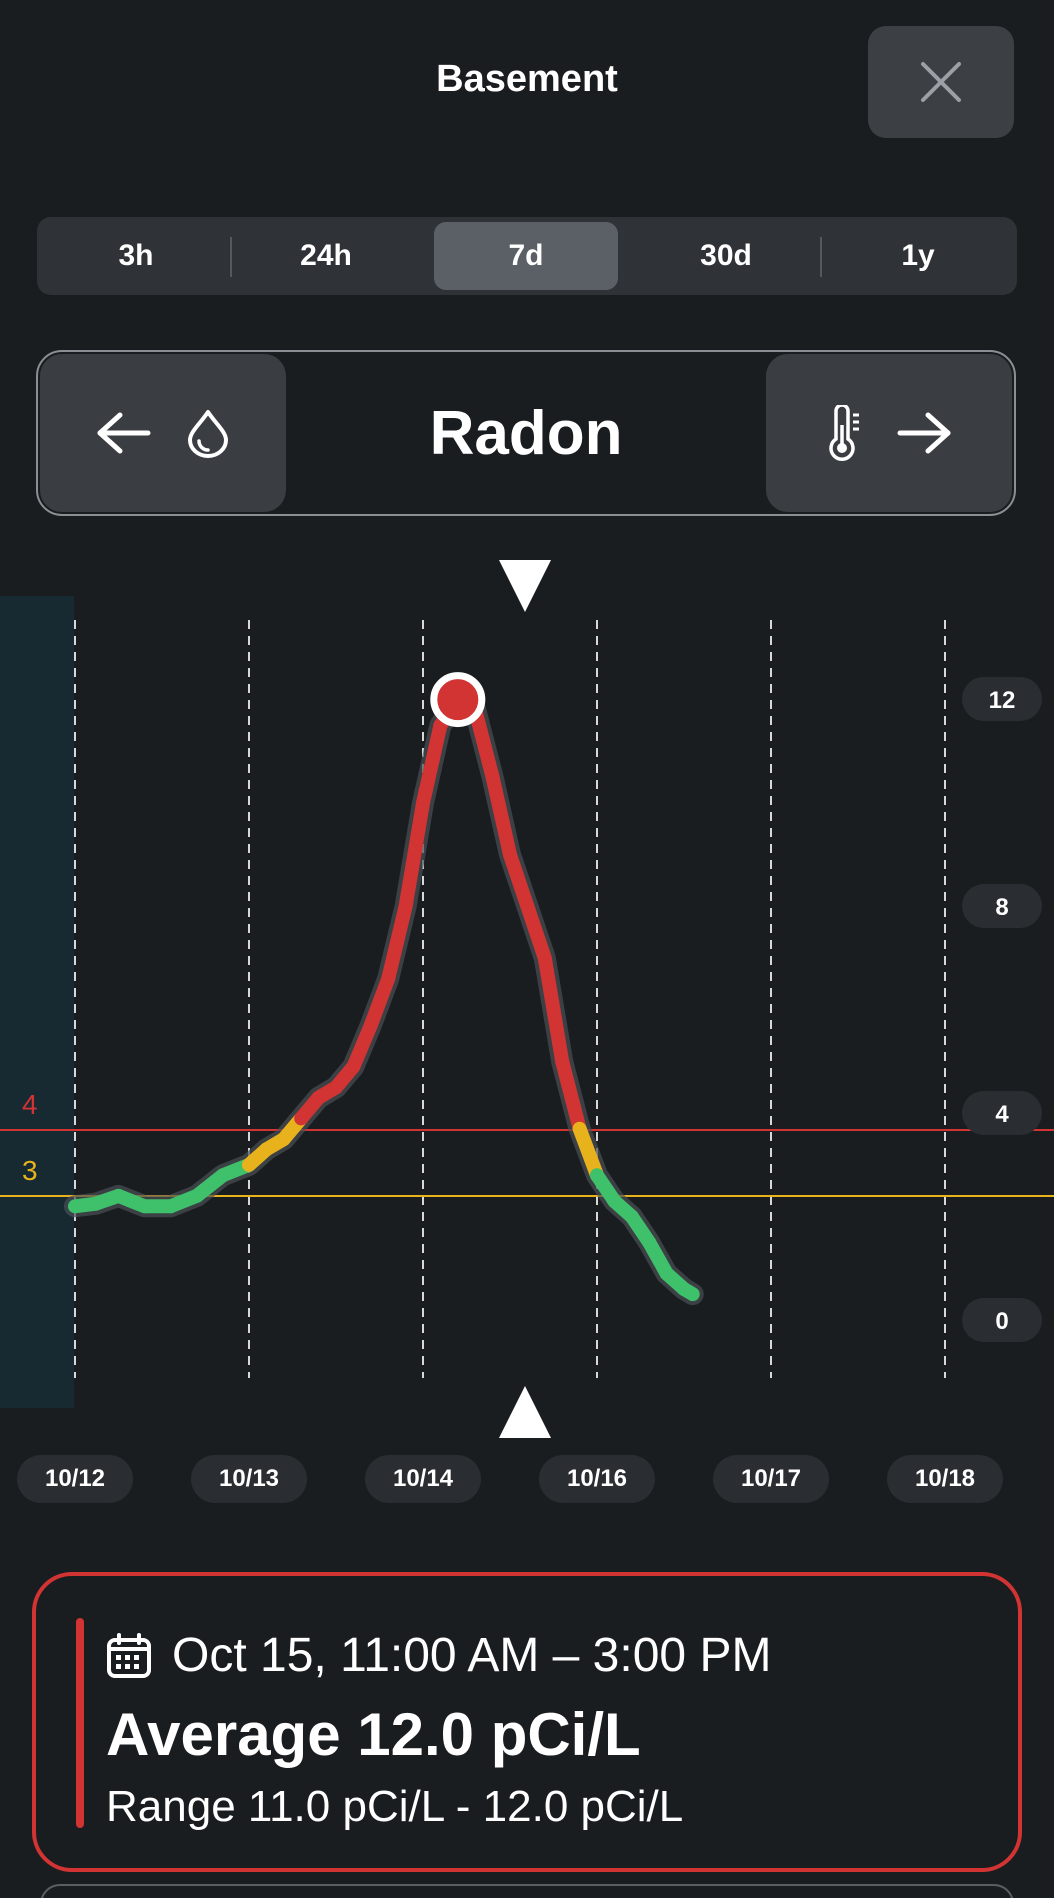 This screenshot has height=1898, width=1054. Describe the element at coordinates (249, 1479) in the screenshot. I see `x-tick-label: 10/13` at that location.